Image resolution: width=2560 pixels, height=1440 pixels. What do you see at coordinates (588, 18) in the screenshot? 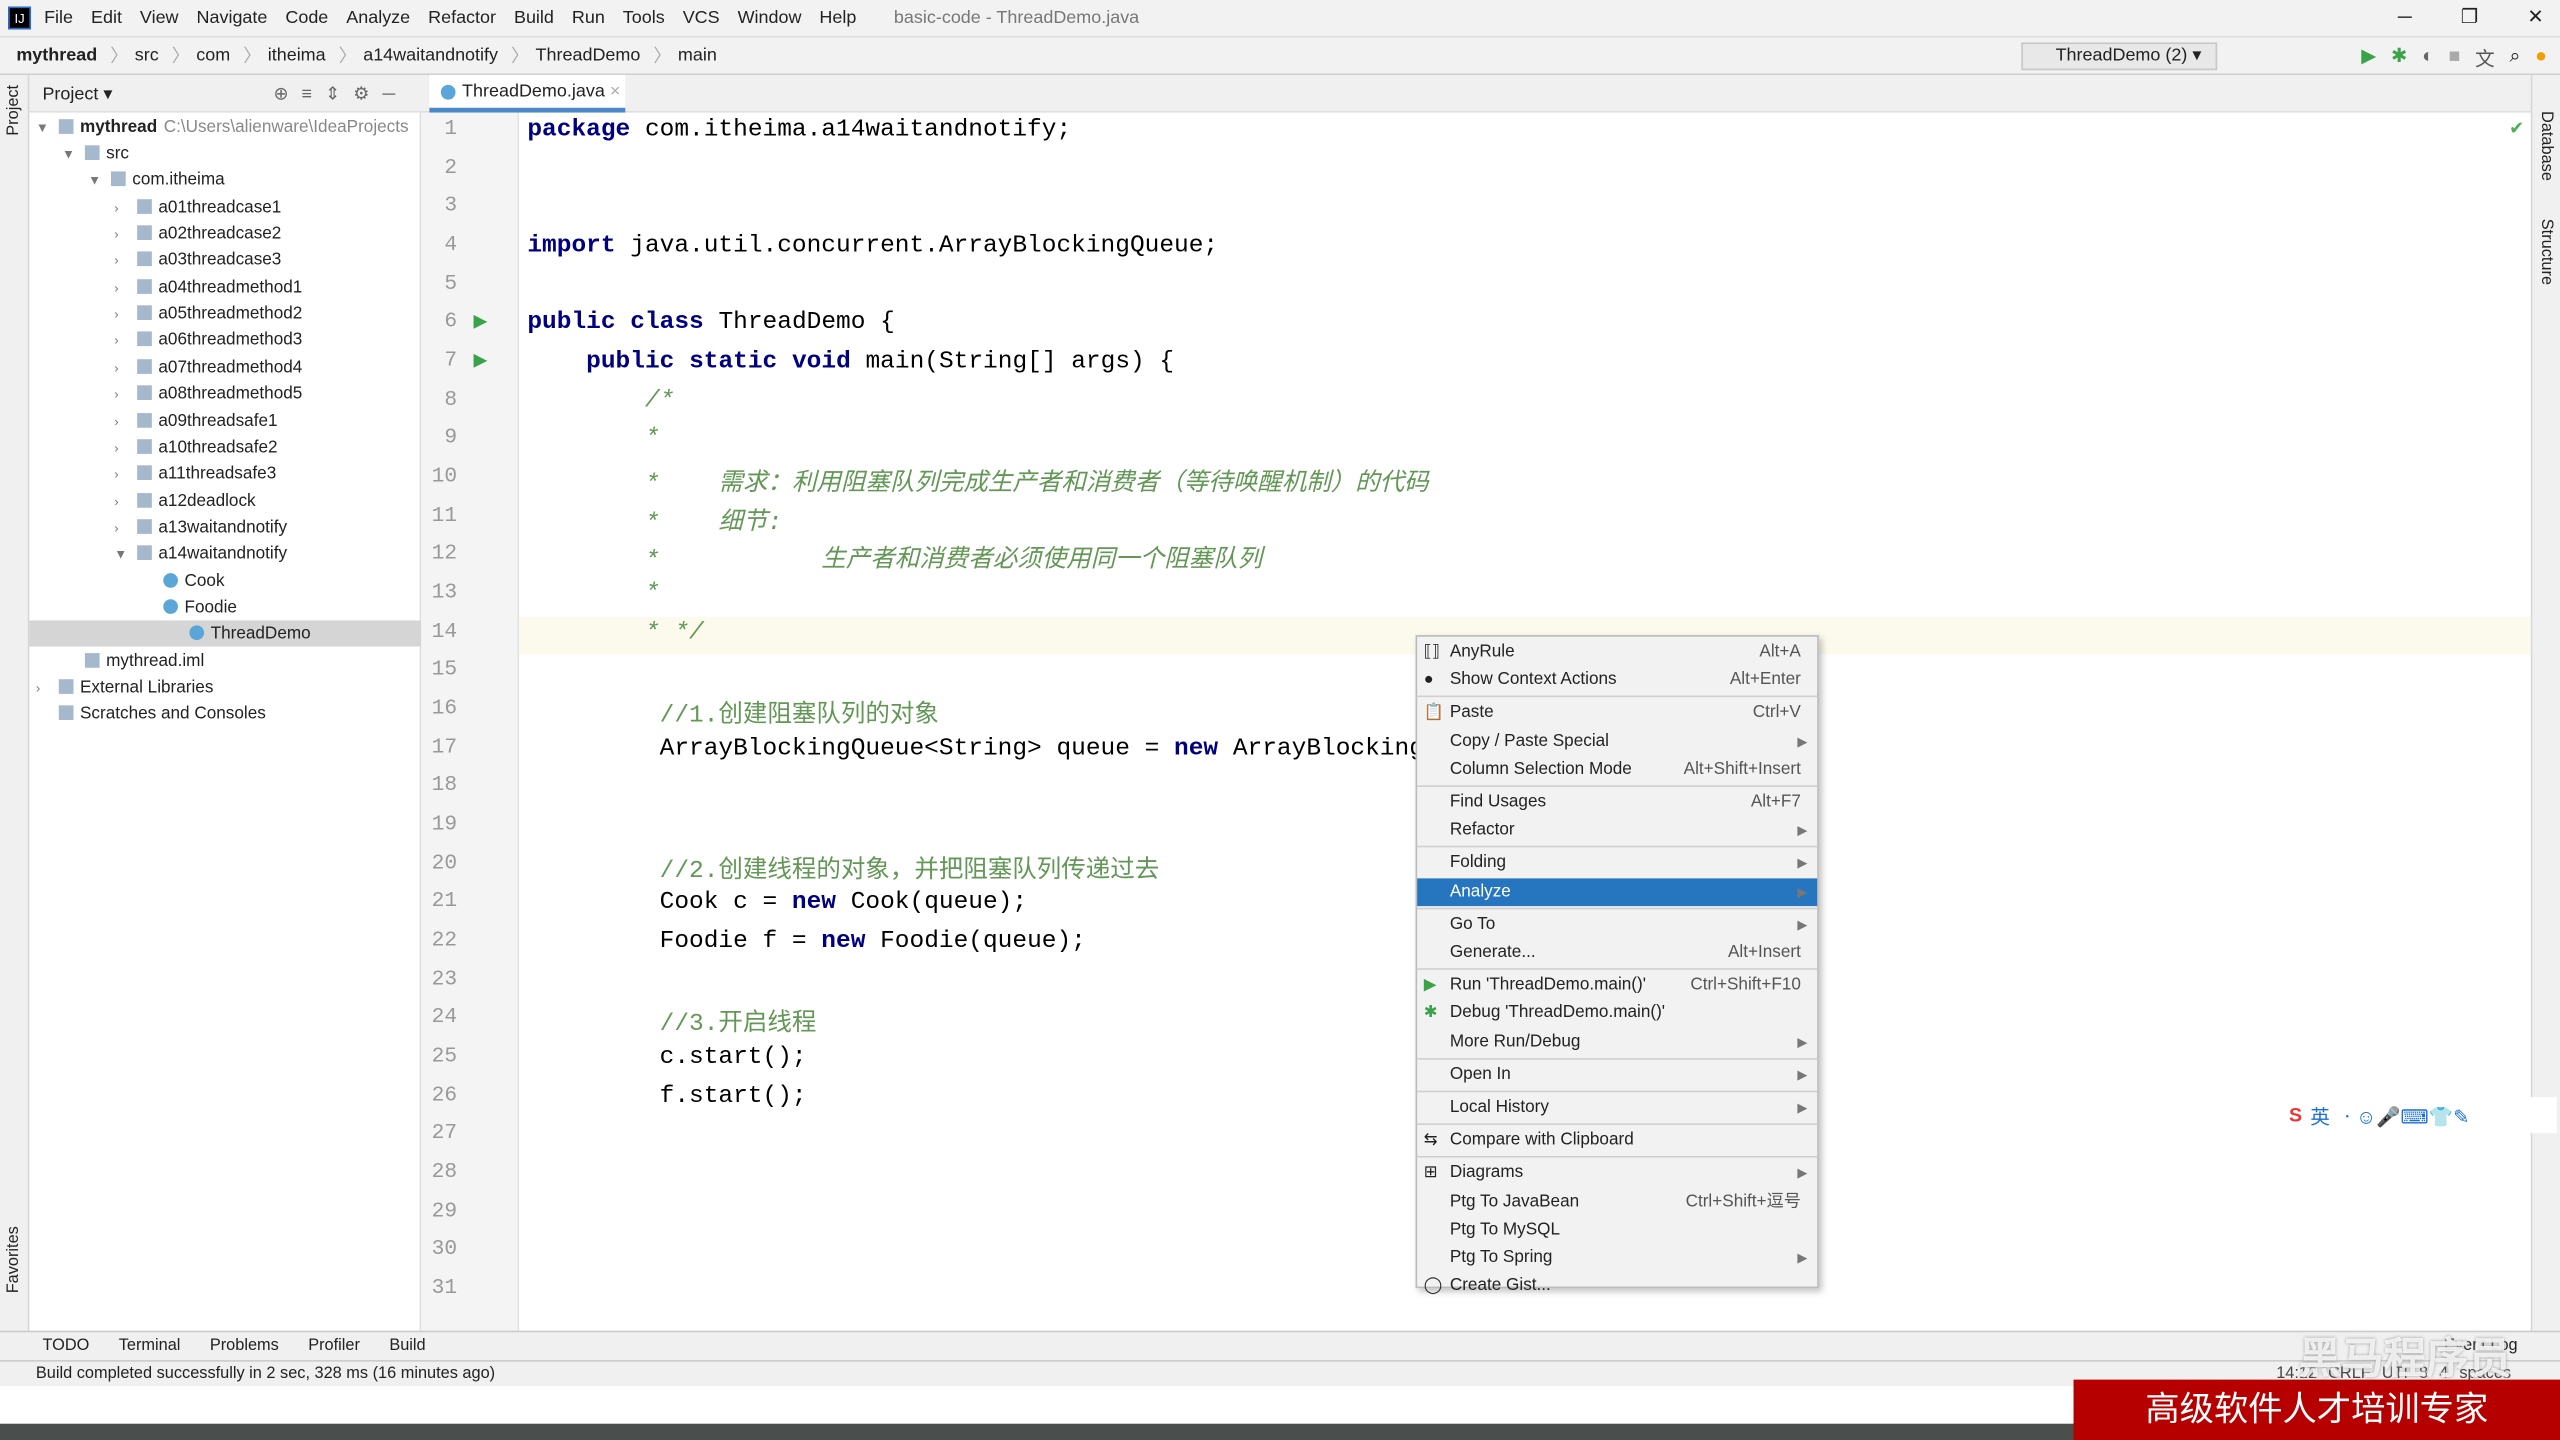
I see `menu-run: Run` at bounding box center [588, 18].